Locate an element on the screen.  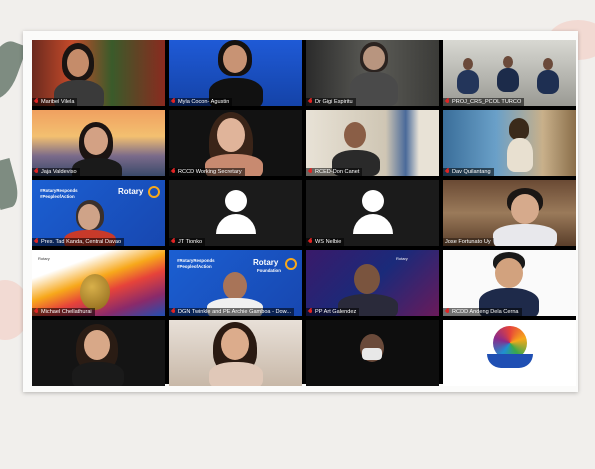
video-tile: Jaja Valdeviso is located at coordinates (98, 143).